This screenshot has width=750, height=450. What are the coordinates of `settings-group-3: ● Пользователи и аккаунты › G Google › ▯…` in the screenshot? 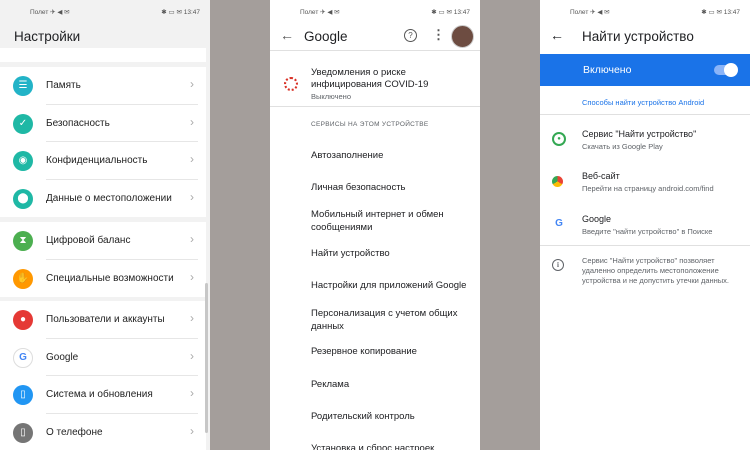 It's located at (103, 375).